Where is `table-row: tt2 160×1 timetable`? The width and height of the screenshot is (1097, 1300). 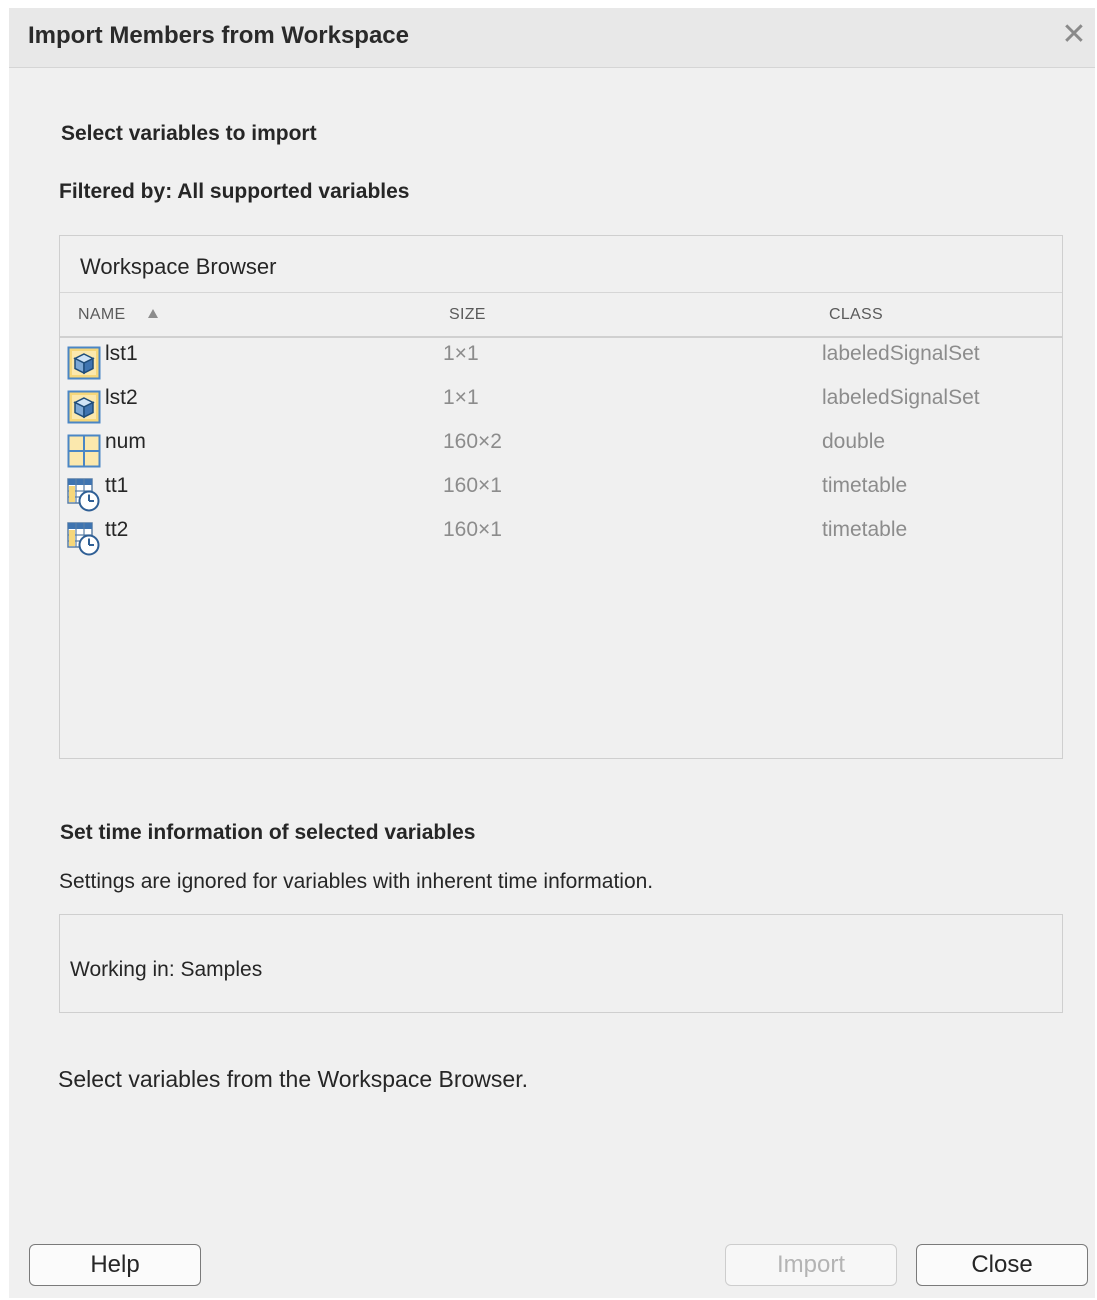
table-row: tt2 160×1 timetable is located at coordinates (561, 537).